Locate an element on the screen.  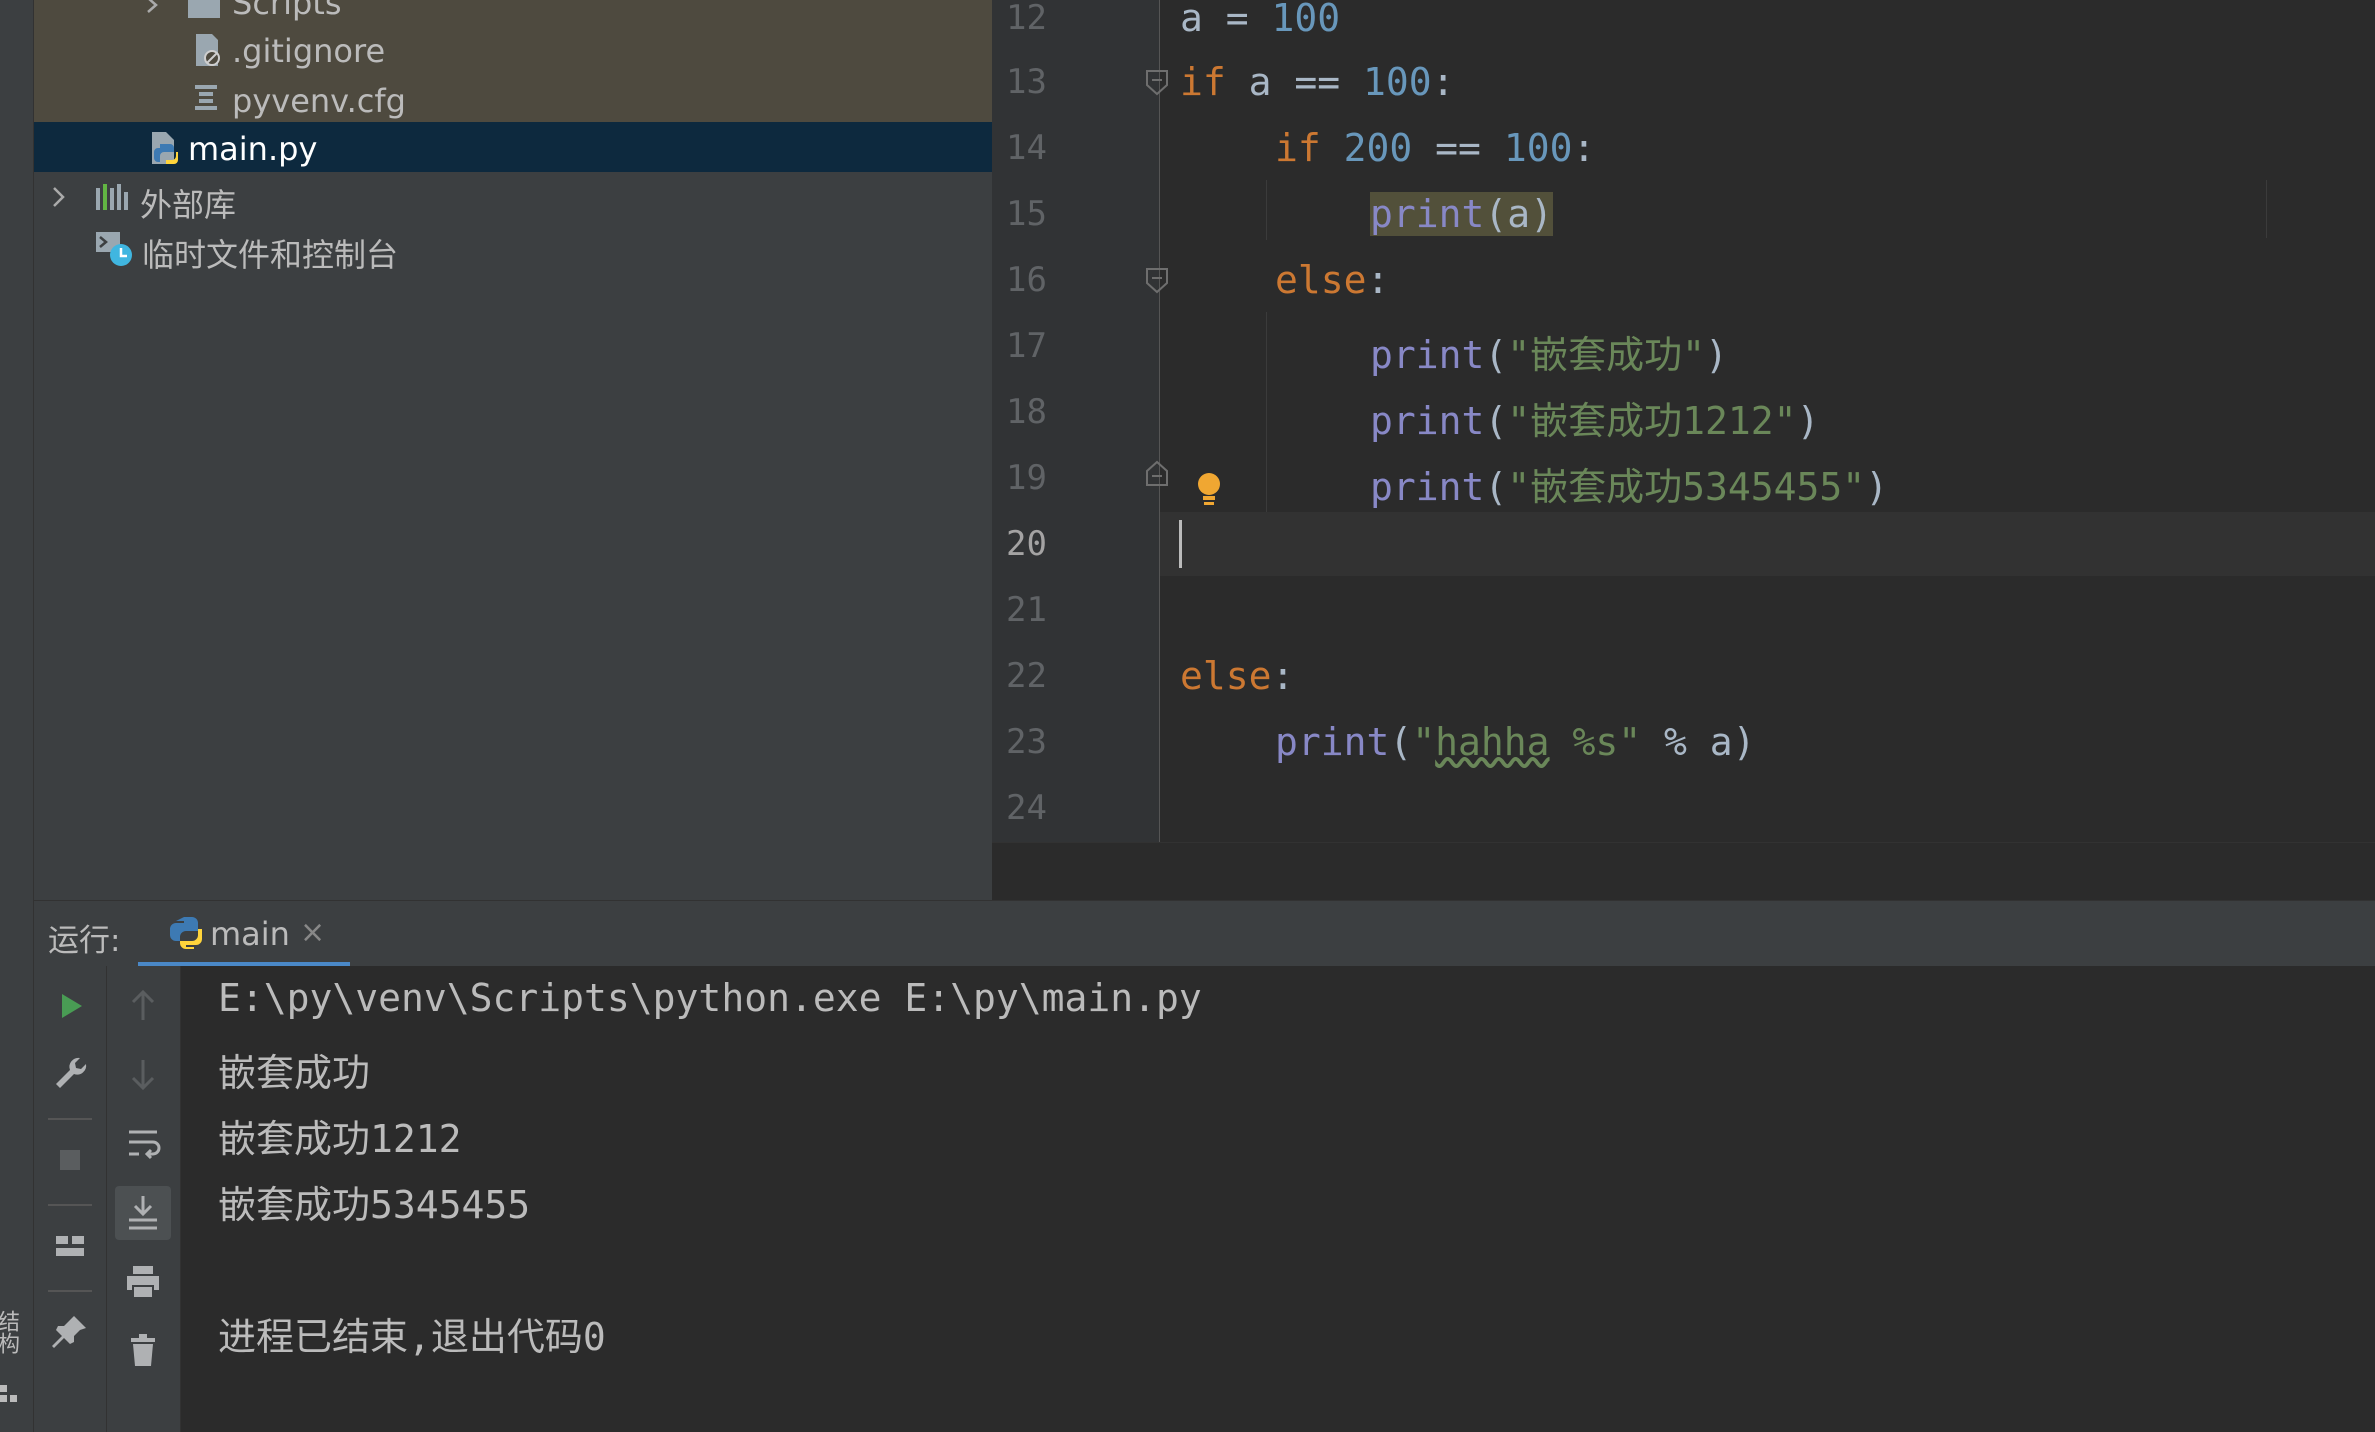
config-file-icon is located at coordinates (206, 97).